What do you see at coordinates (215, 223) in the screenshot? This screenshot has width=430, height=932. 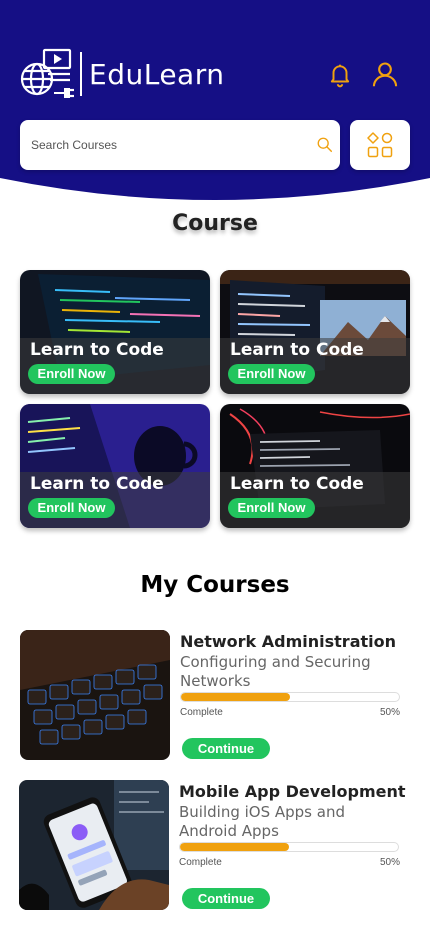 I see `course-section-title: Course` at bounding box center [215, 223].